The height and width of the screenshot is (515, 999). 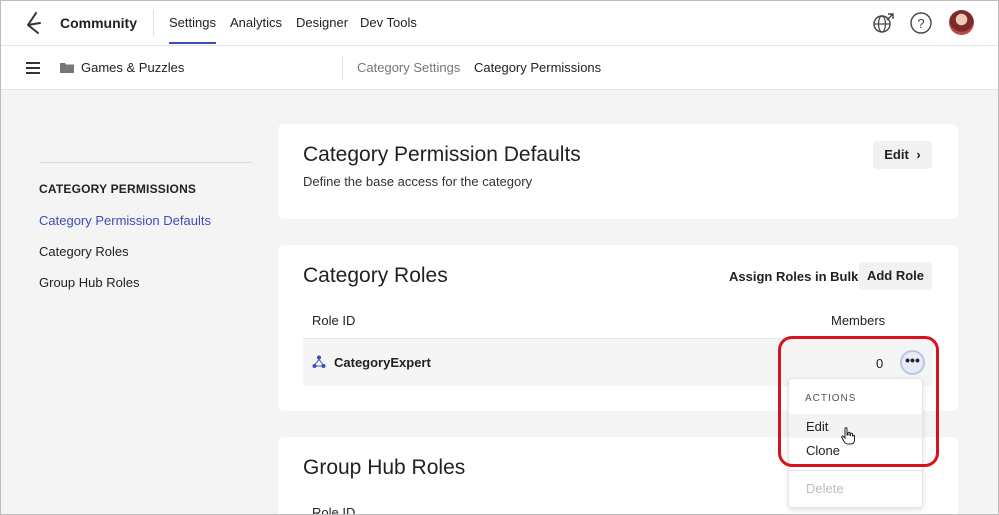 I want to click on help-icon: ?, so click(x=921, y=23).